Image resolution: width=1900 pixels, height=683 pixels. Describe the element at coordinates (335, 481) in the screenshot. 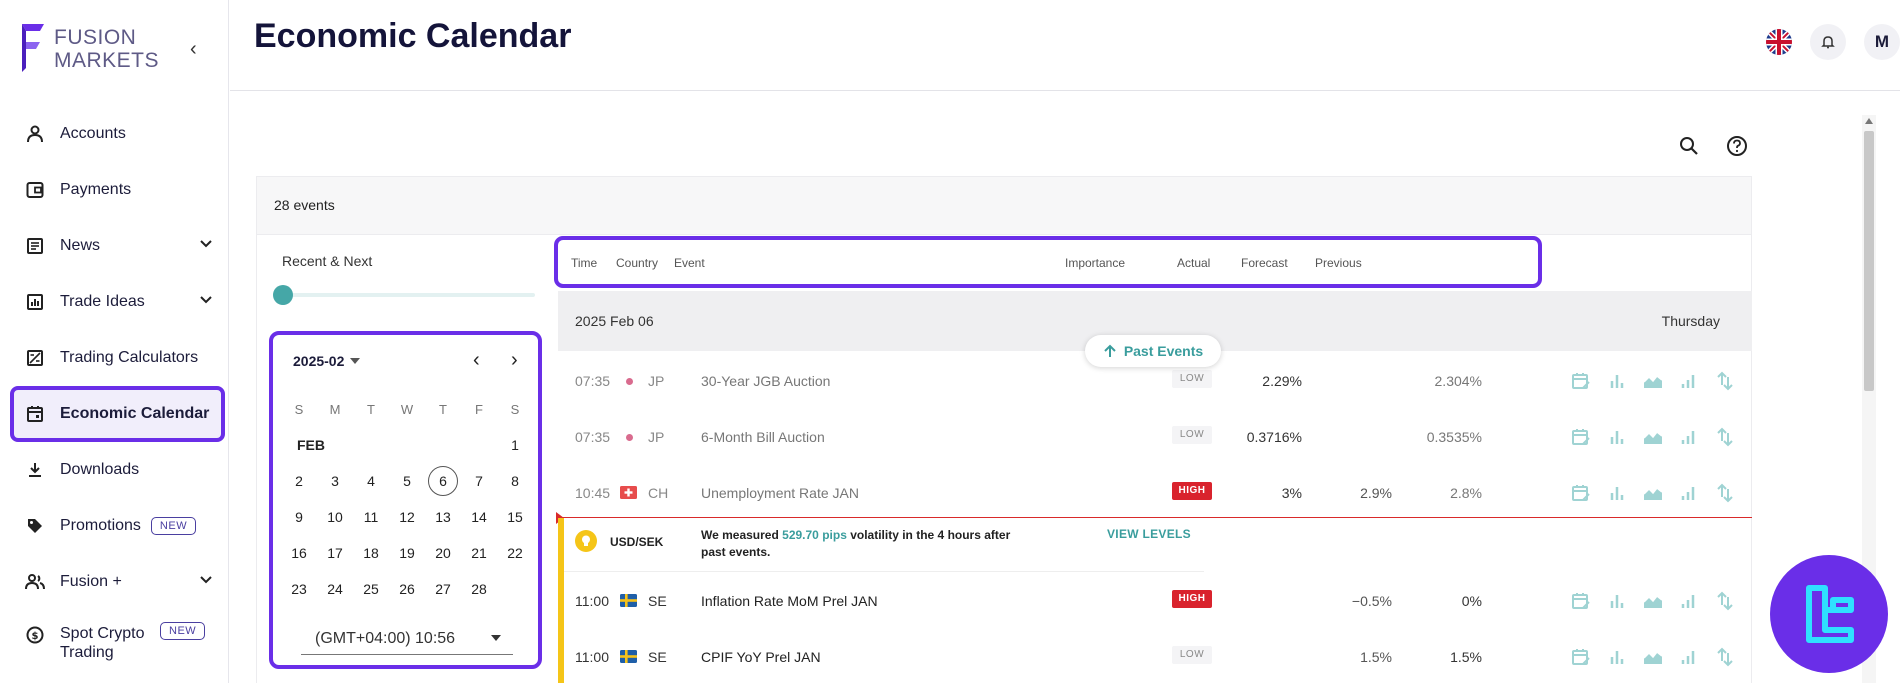

I see `calendar-day: 3` at that location.